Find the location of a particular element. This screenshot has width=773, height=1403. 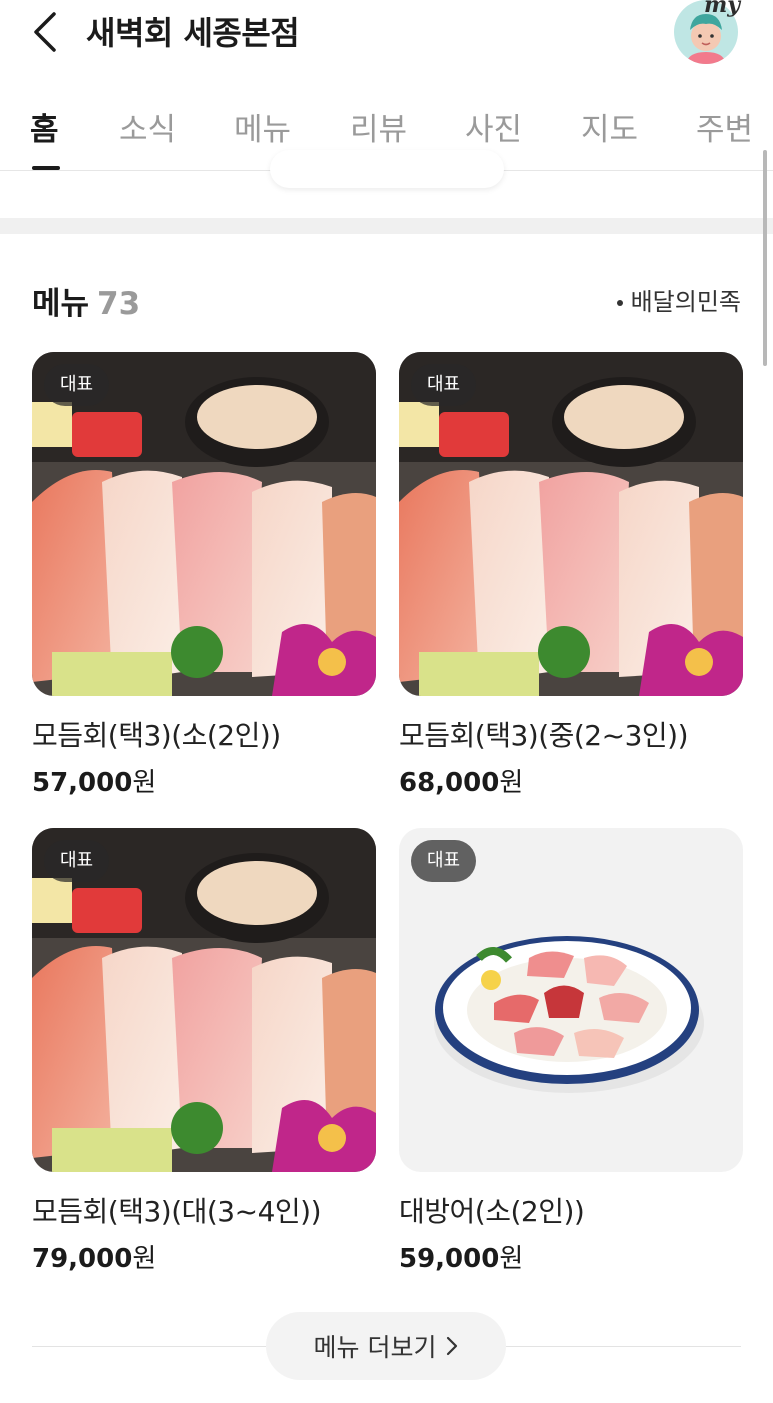

menu-count: 73 is located at coordinates (119, 304).